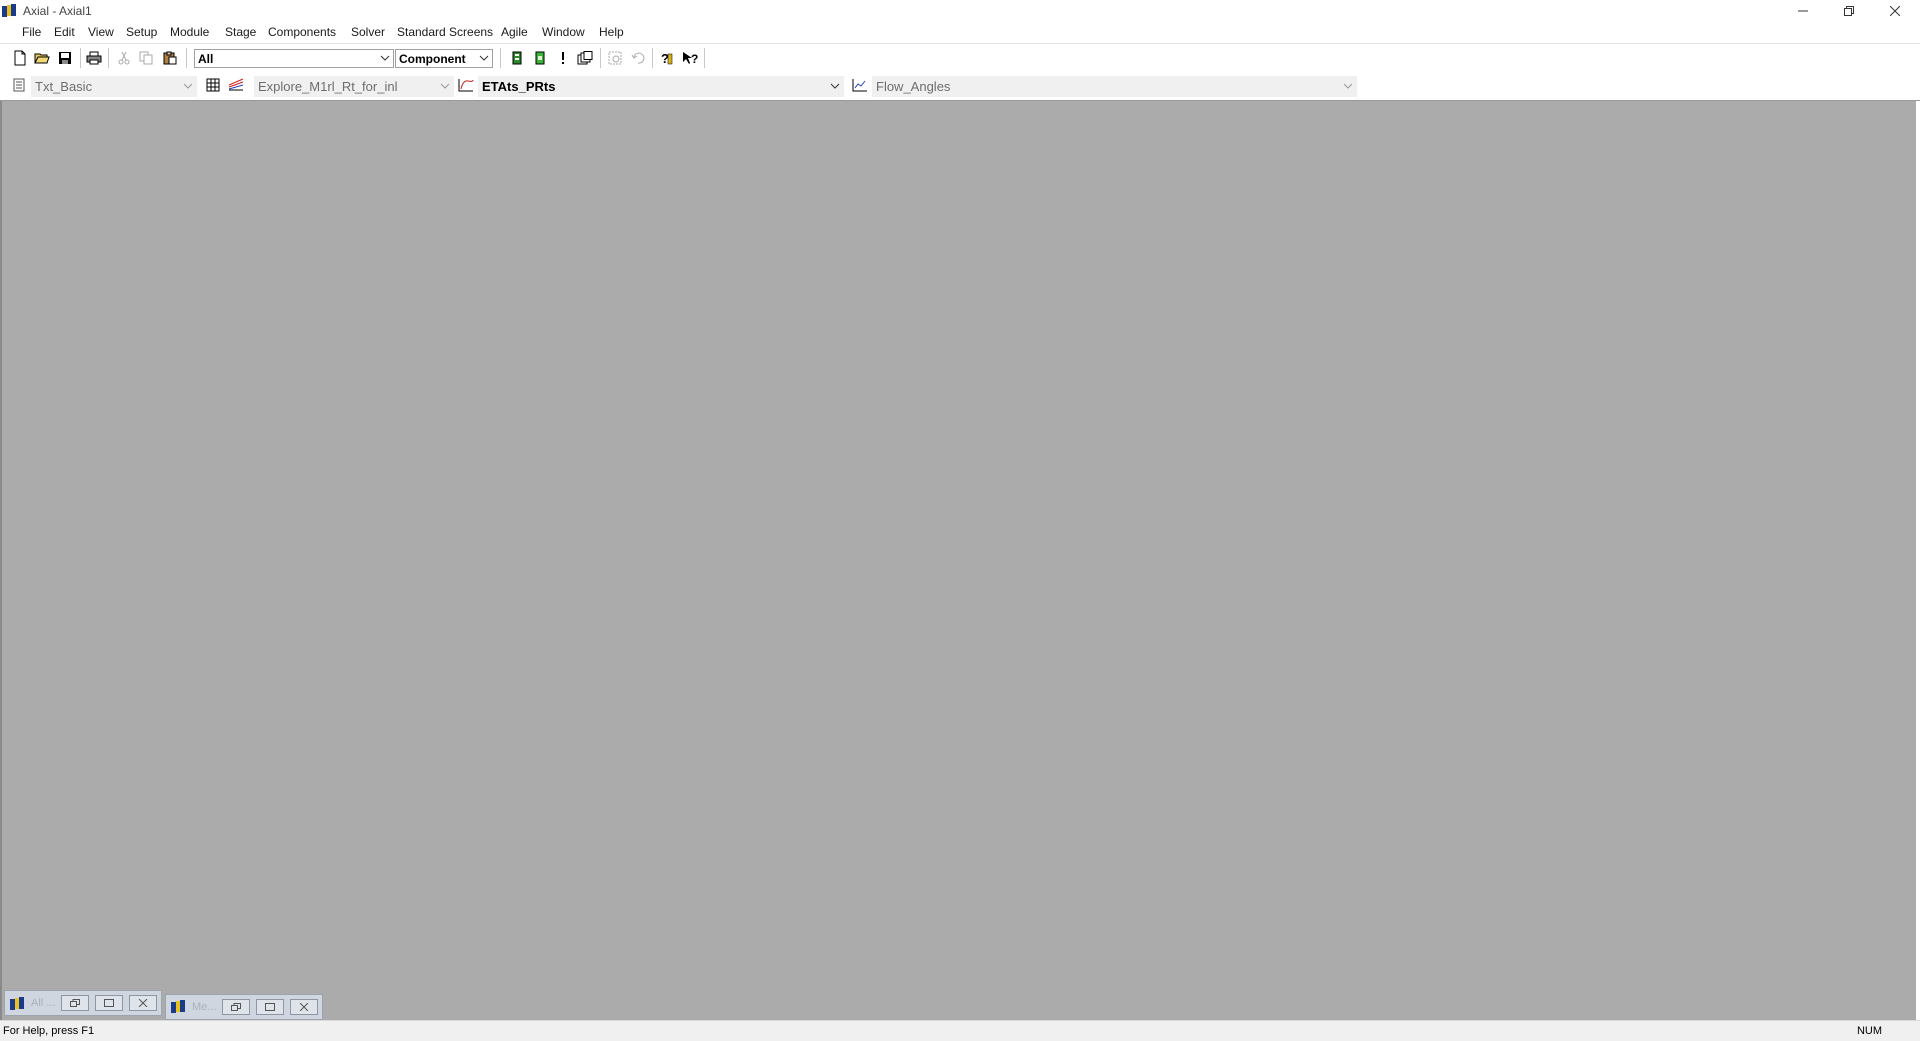 The image size is (1920, 1041). I want to click on exclamation-icon, so click(563, 58).